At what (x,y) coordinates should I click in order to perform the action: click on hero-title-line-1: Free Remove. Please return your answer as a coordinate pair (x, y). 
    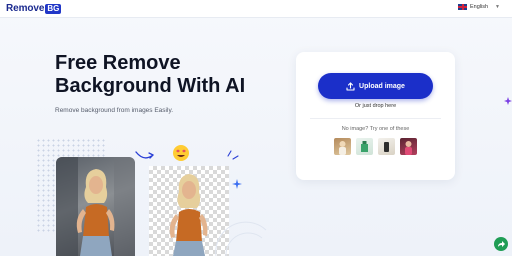
    Looking at the image, I should click on (118, 63).